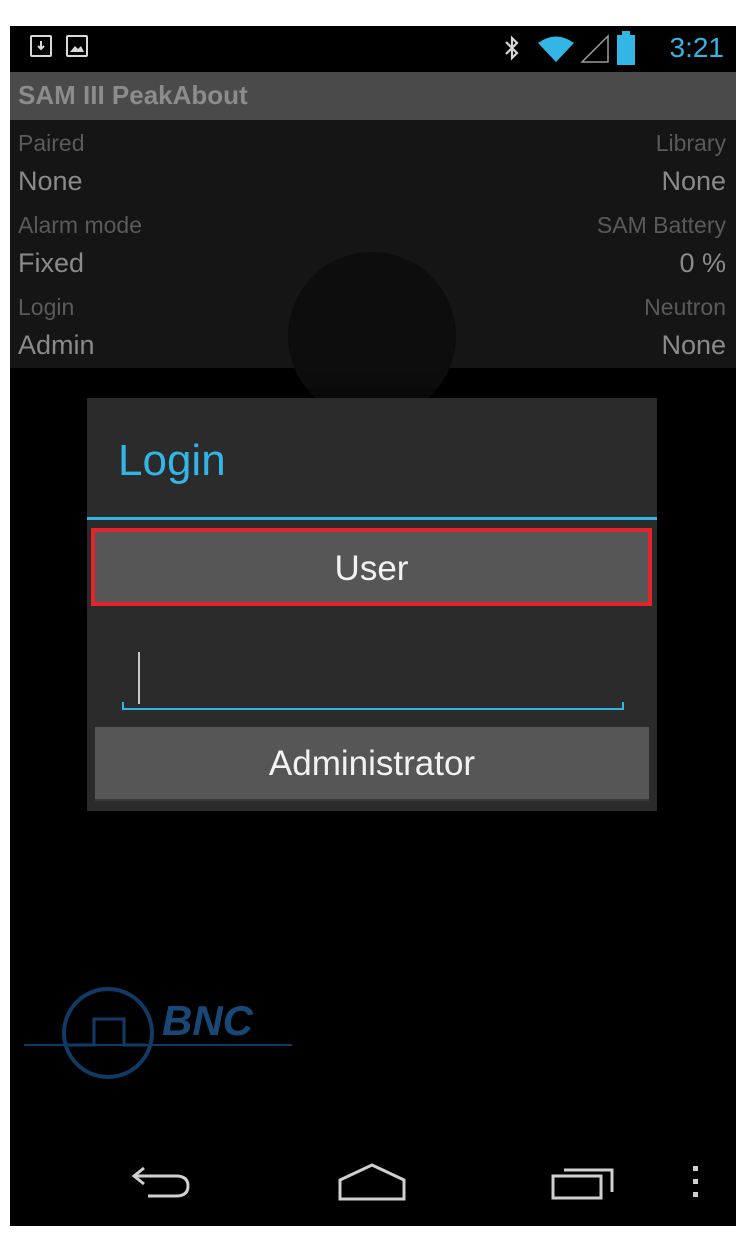 The width and height of the screenshot is (747, 1239). Describe the element at coordinates (56, 345) in the screenshot. I see `login-value: Admin` at that location.